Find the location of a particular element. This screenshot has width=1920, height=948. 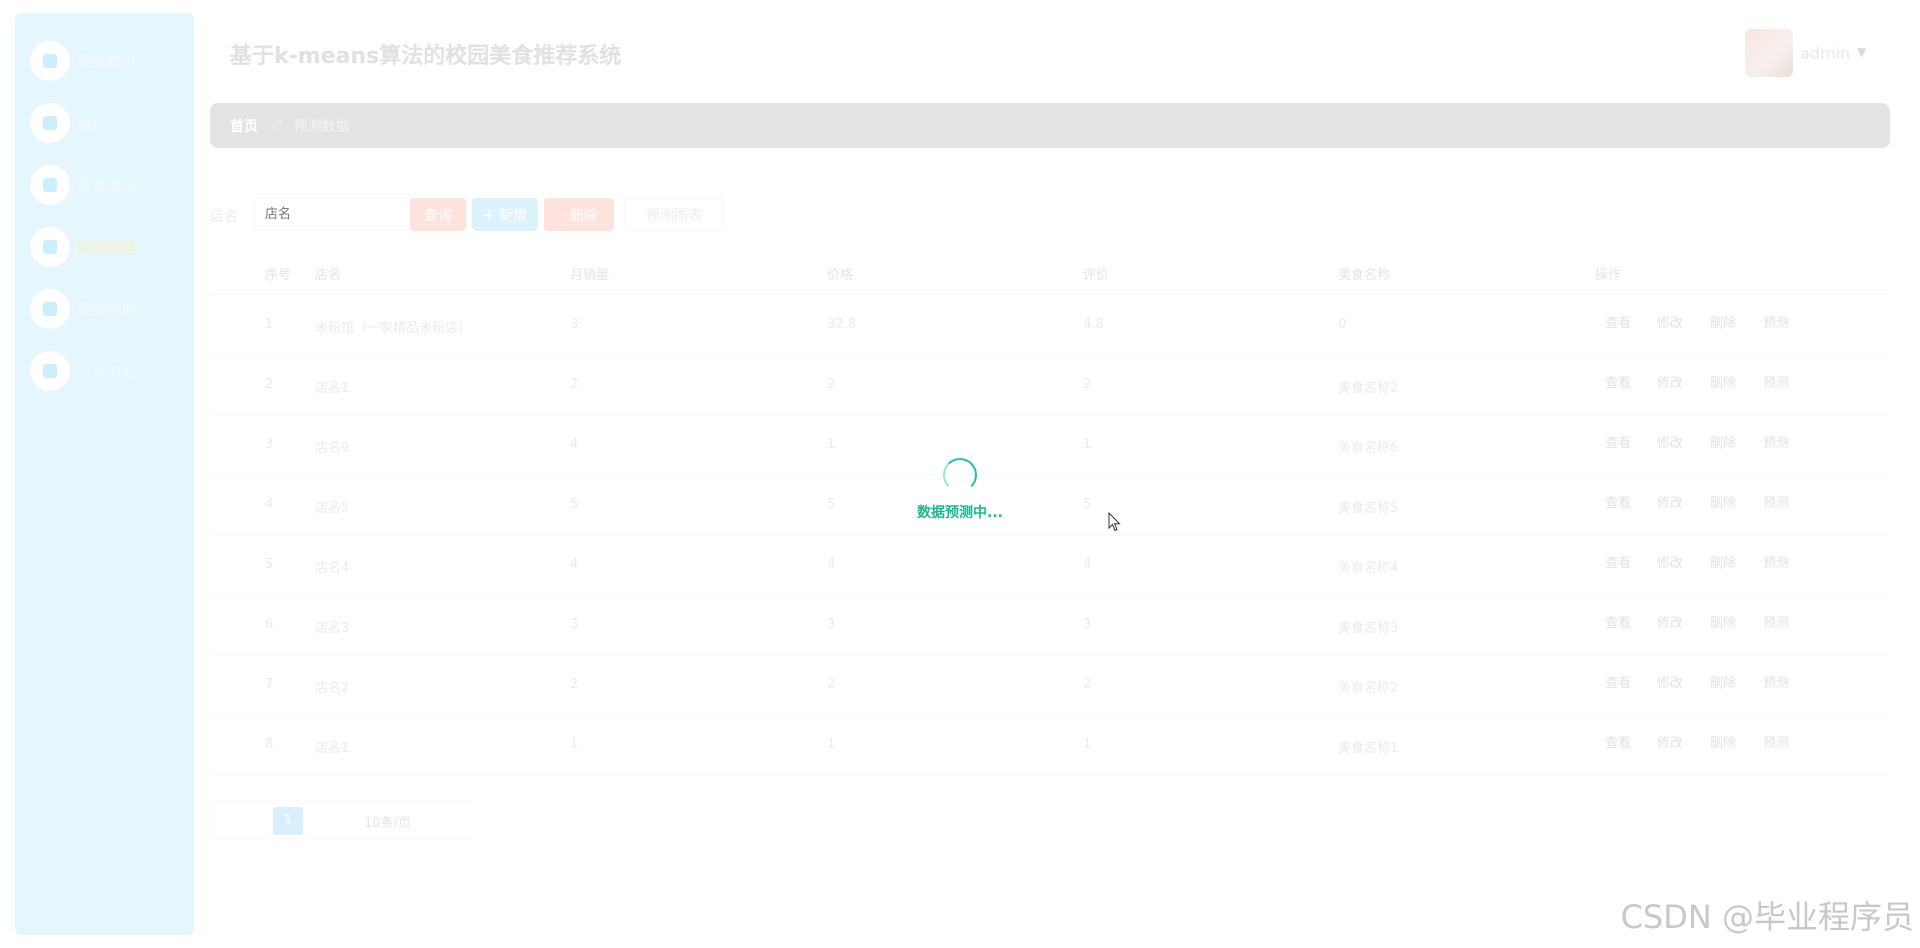

table-cell: 美食名称5 is located at coordinates (1368, 508).